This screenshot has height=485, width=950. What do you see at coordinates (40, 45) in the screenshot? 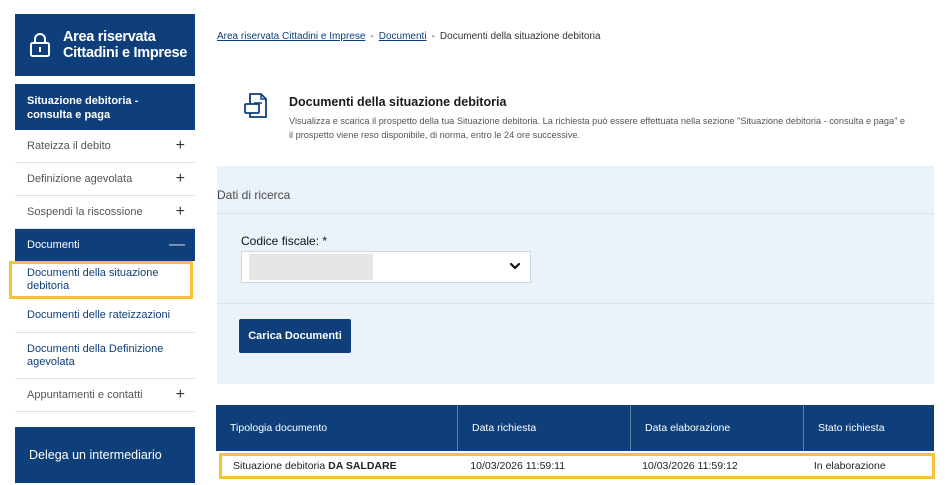
I see `lock-icon` at bounding box center [40, 45].